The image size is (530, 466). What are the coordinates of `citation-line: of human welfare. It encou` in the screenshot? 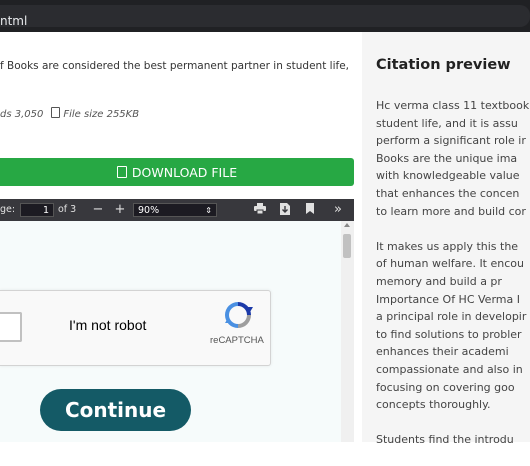 It's located at (450, 264).